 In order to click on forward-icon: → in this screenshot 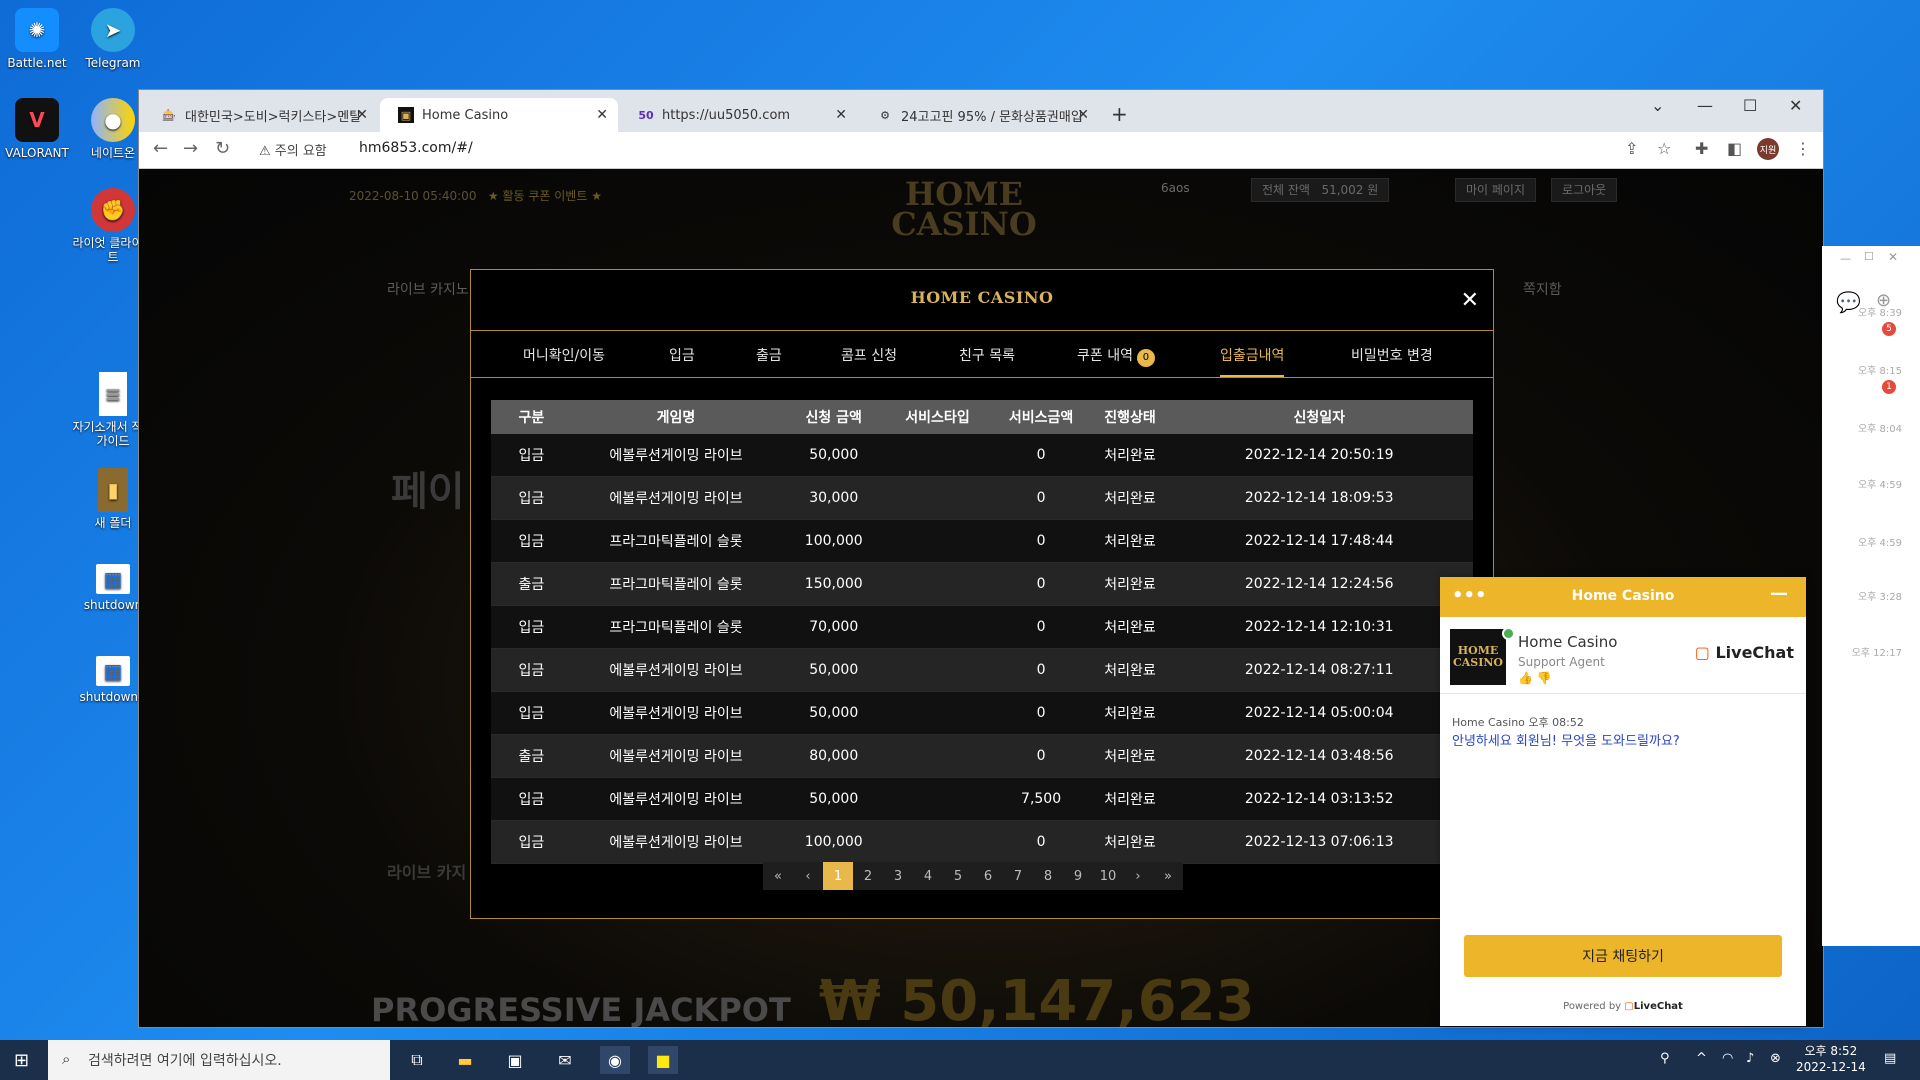, I will do `click(190, 148)`.